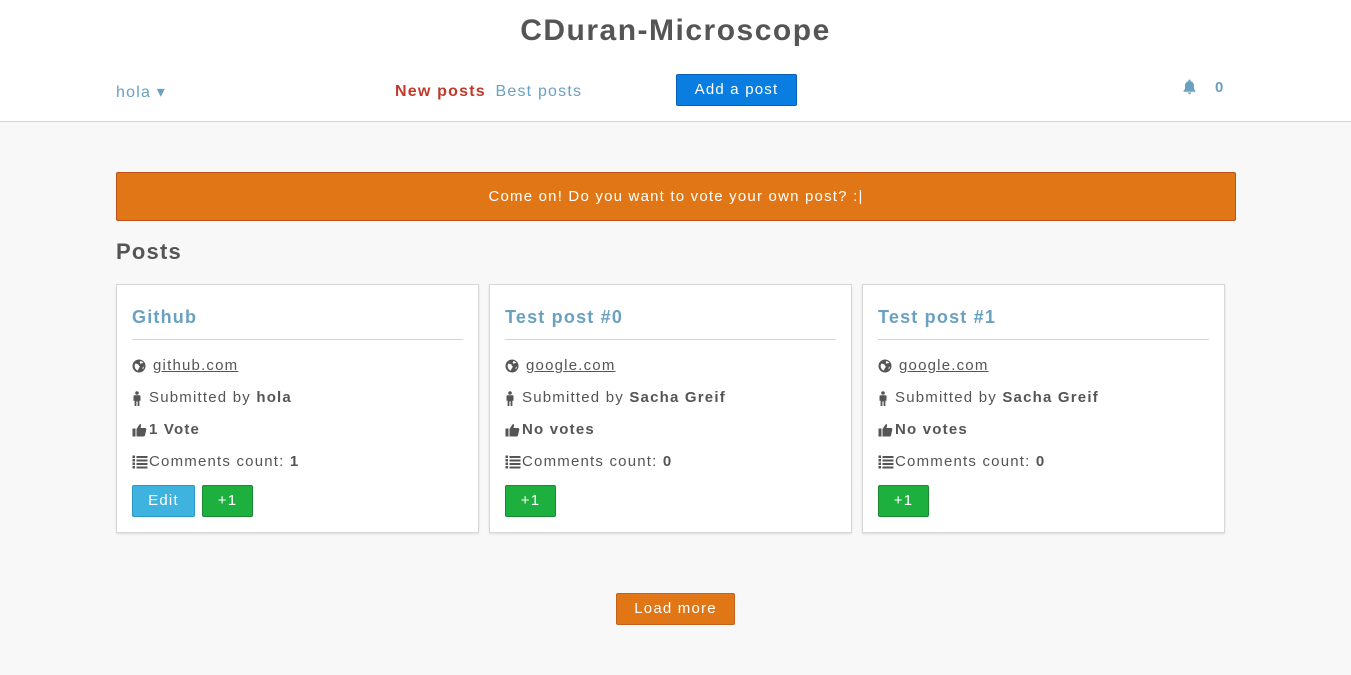  What do you see at coordinates (141, 92) in the screenshot?
I see `user-menu-dropdown: hola ▾` at bounding box center [141, 92].